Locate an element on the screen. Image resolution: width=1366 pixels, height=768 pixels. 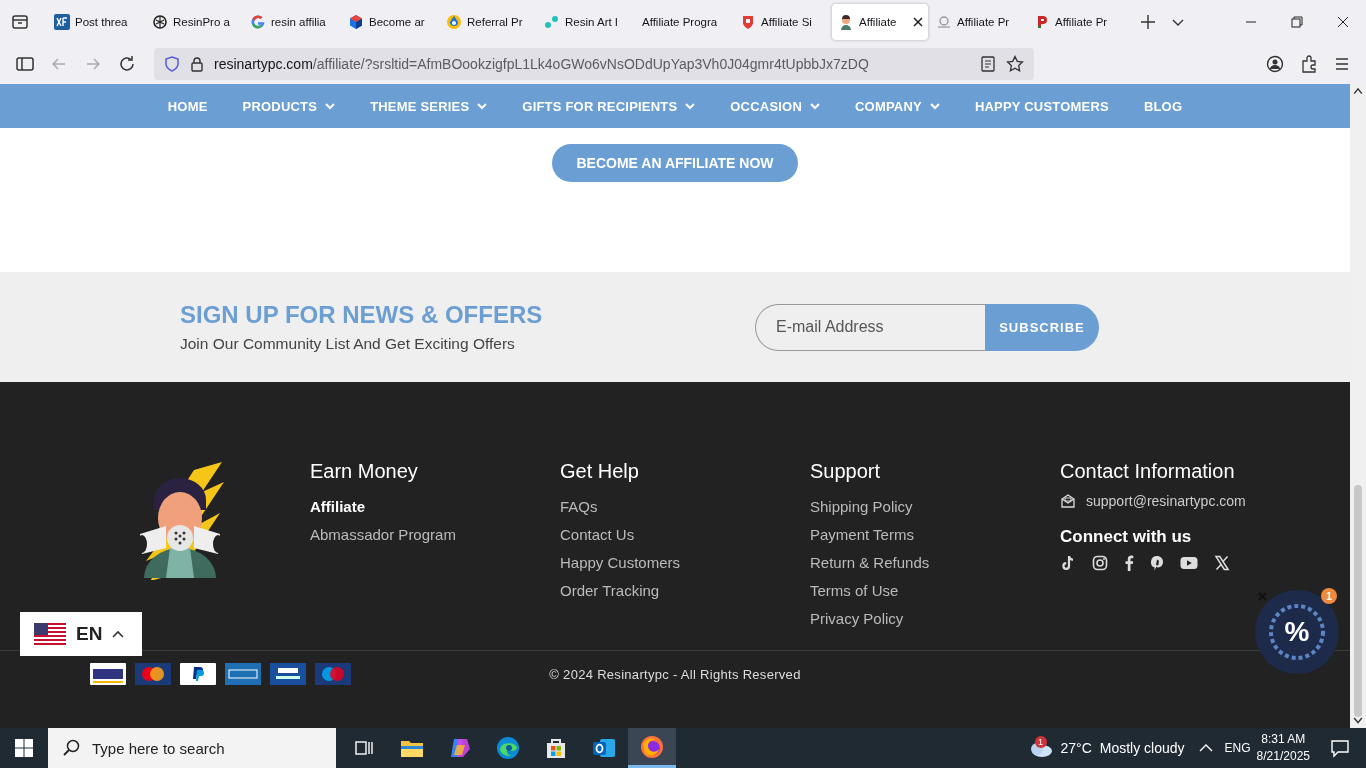
mastercard-card-icon is located at coordinates (153, 674).